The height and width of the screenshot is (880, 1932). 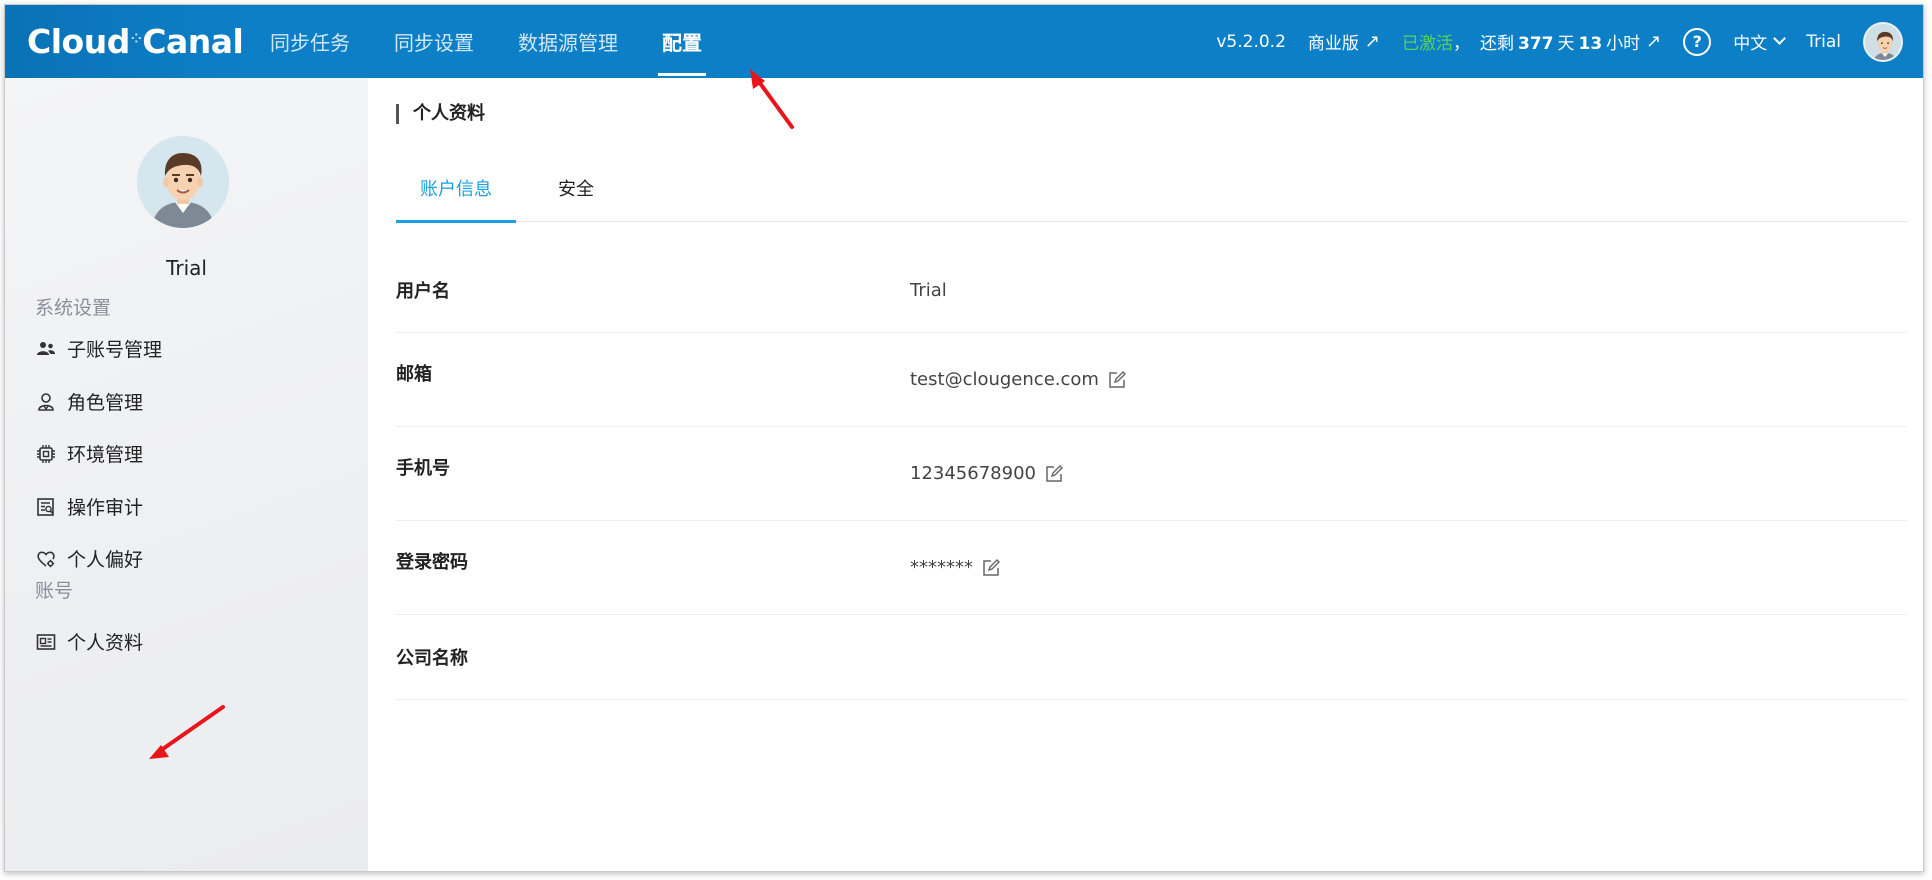 I want to click on field-label: 公司名称, so click(x=432, y=658).